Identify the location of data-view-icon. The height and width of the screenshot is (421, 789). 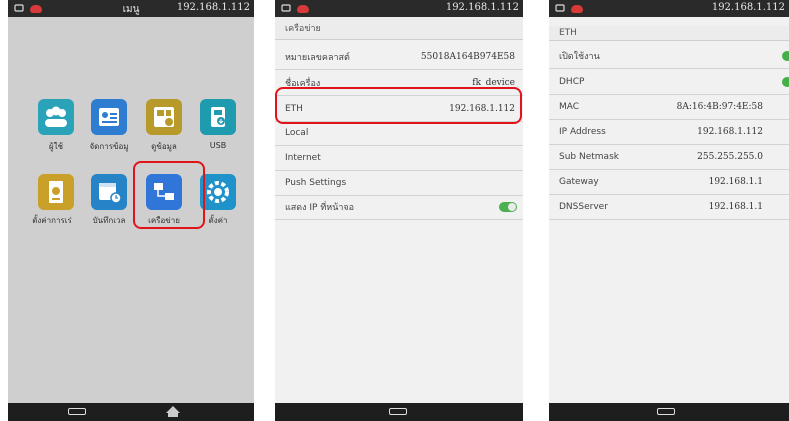
(164, 117).